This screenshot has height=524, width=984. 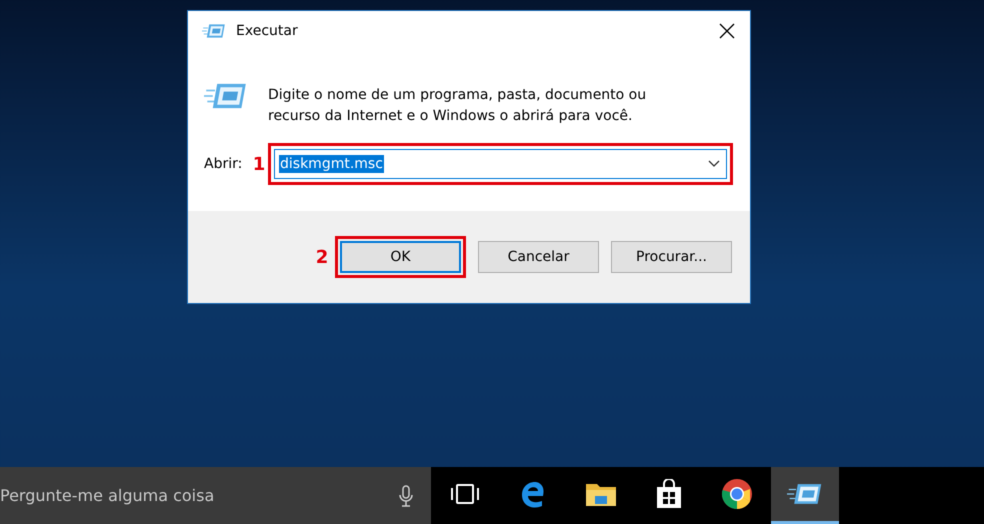 I want to click on close-icon, so click(x=727, y=31).